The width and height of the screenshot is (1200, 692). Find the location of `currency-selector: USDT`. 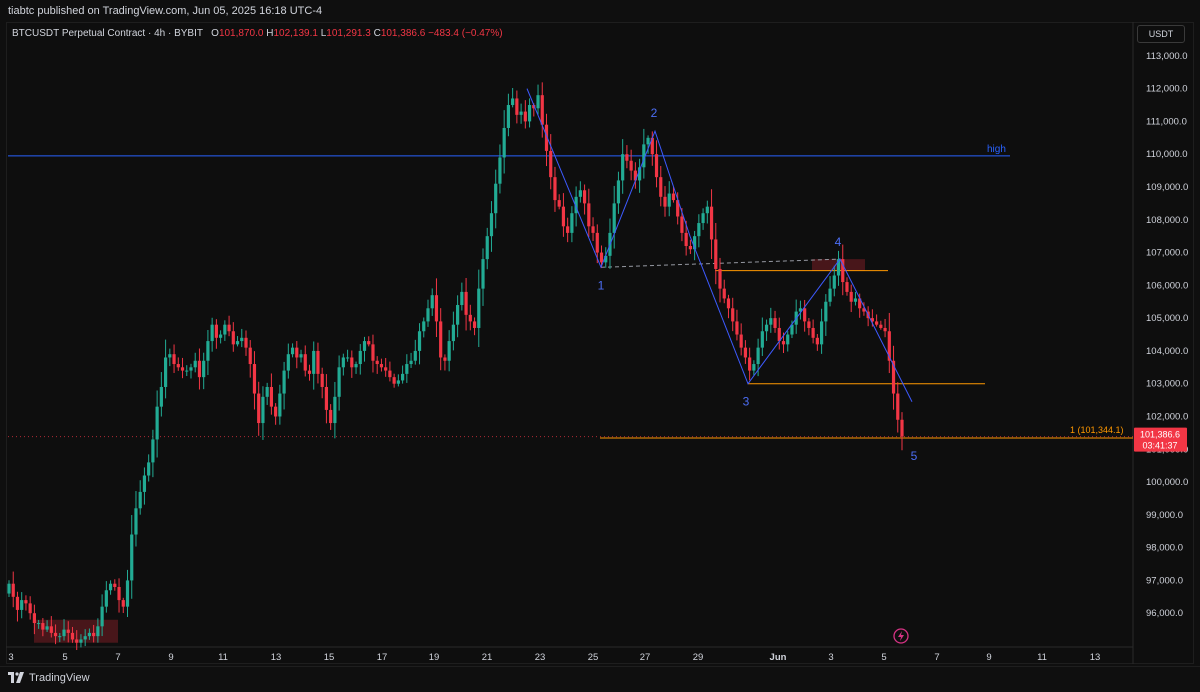

currency-selector: USDT is located at coordinates (1161, 34).